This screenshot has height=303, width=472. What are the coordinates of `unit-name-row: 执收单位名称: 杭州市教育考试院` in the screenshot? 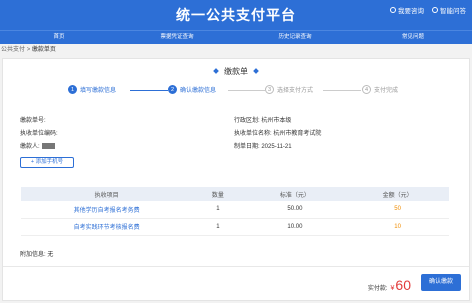 It's located at (277, 134).